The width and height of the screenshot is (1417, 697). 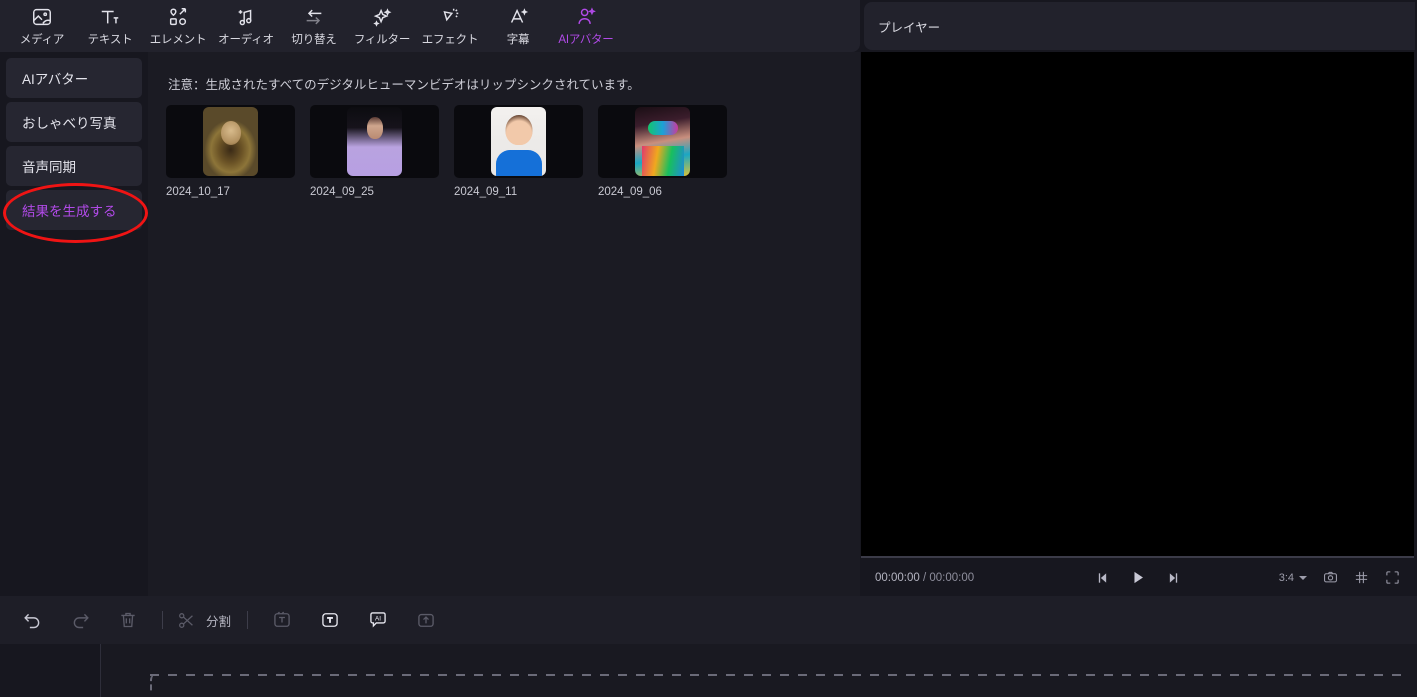 I want to click on toolbar-tab-label: フィルター, so click(x=382, y=39).